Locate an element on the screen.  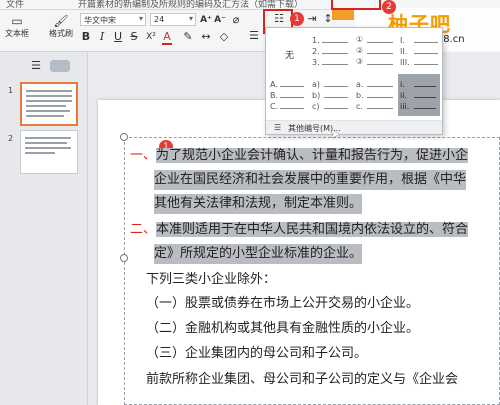
lower-roman-3: iii. is located at coordinates (405, 106).